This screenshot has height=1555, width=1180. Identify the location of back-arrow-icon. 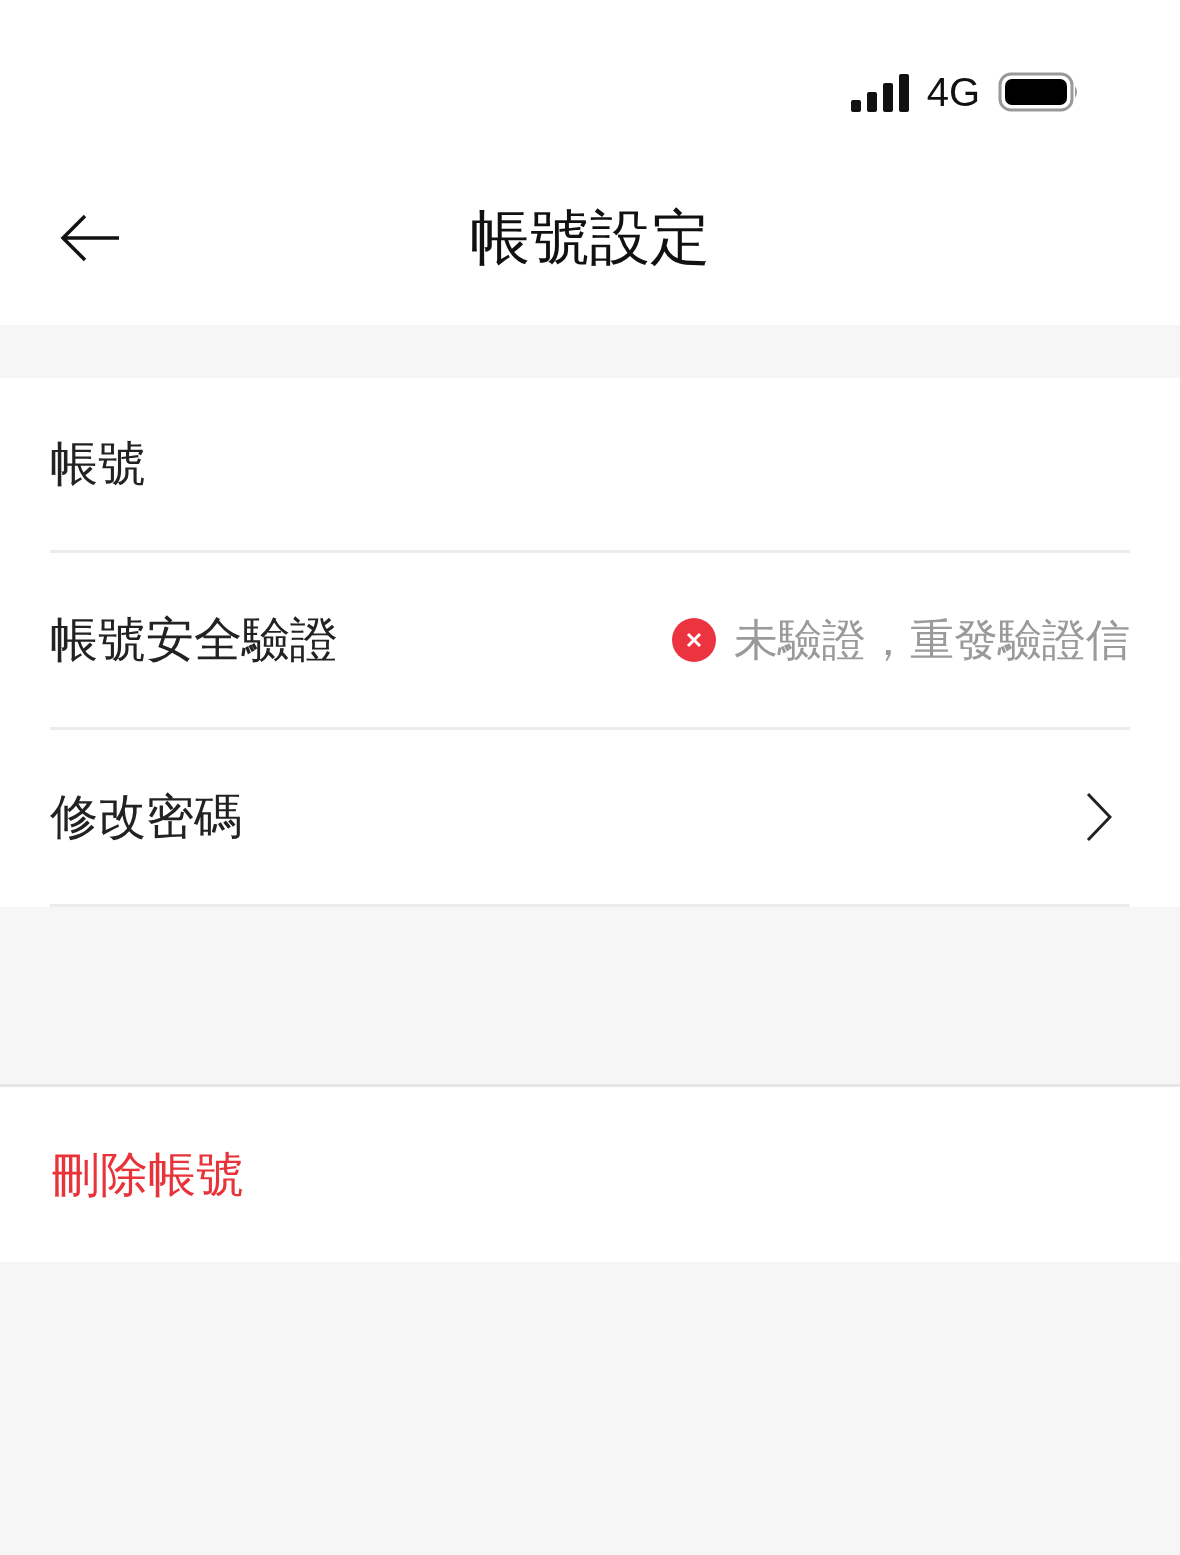
(90, 237).